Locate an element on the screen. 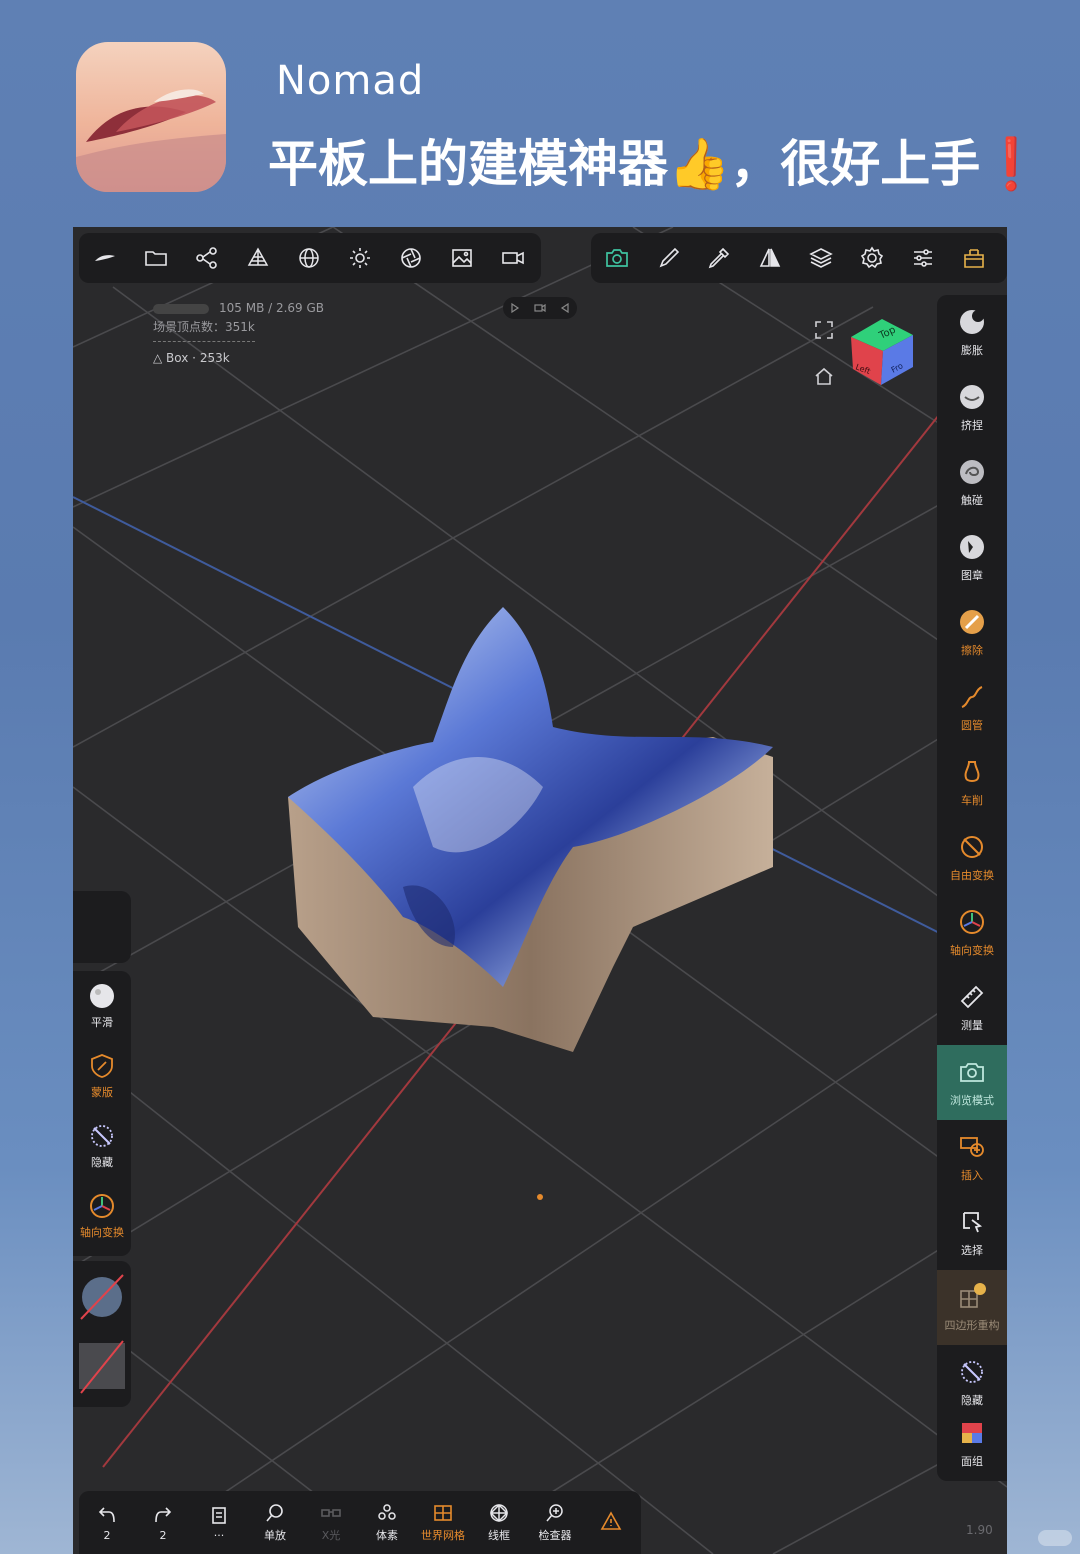 The height and width of the screenshot is (1554, 1080). nomad-logo-icon is located at coordinates (104, 258).